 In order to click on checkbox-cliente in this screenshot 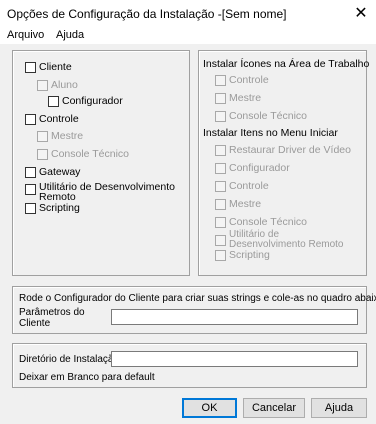, I will do `click(30, 67)`.